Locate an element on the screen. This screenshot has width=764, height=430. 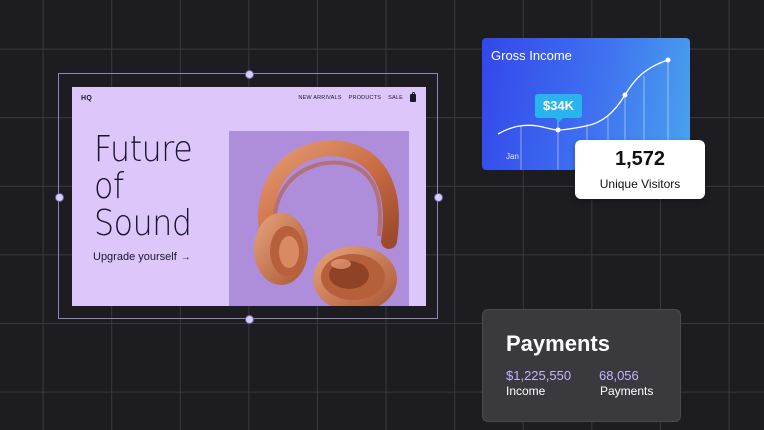
nav-link-new-arrivals: NEW ARRIVALS is located at coordinates (319, 98).